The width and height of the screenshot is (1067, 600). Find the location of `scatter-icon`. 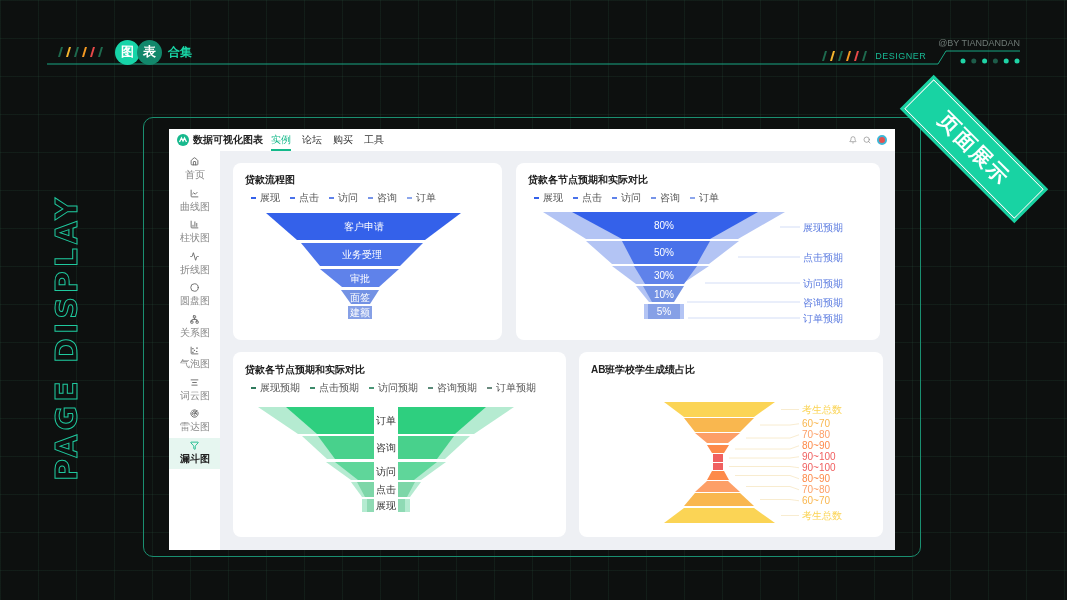

scatter-icon is located at coordinates (194, 351).